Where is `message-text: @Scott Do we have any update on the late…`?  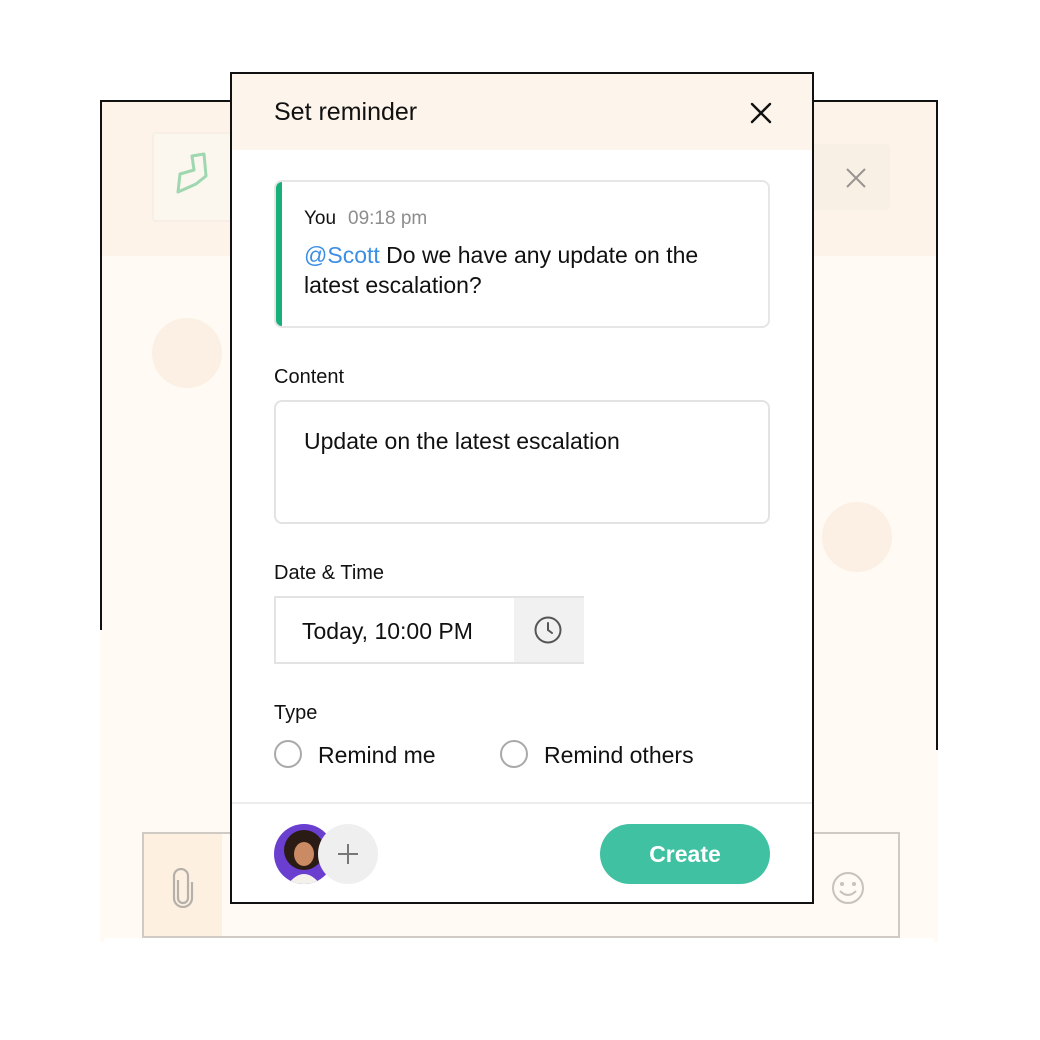 message-text: @Scott Do we have any update on the late… is located at coordinates (524, 270).